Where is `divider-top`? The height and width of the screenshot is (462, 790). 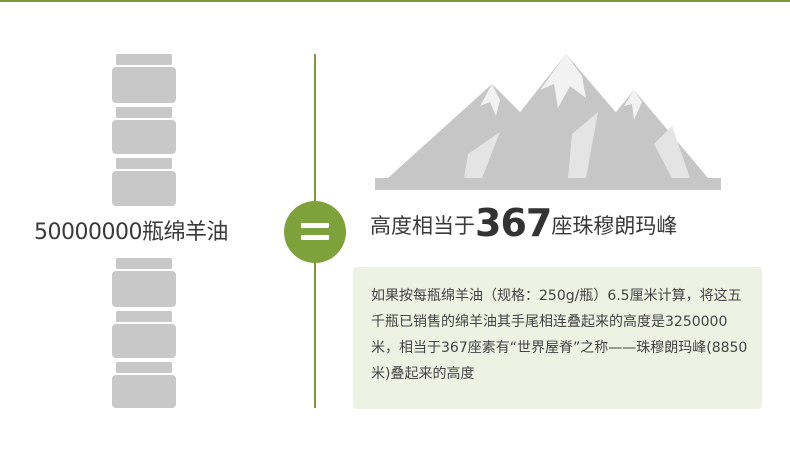
divider-top is located at coordinates (315, 128).